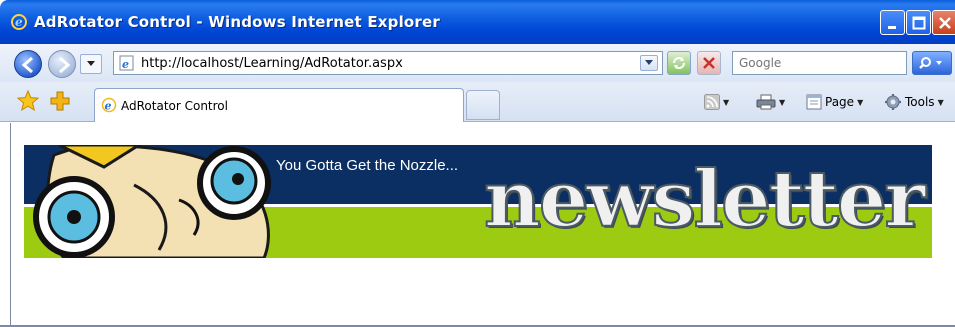  What do you see at coordinates (766, 102) in the screenshot?
I see `printer-icon` at bounding box center [766, 102].